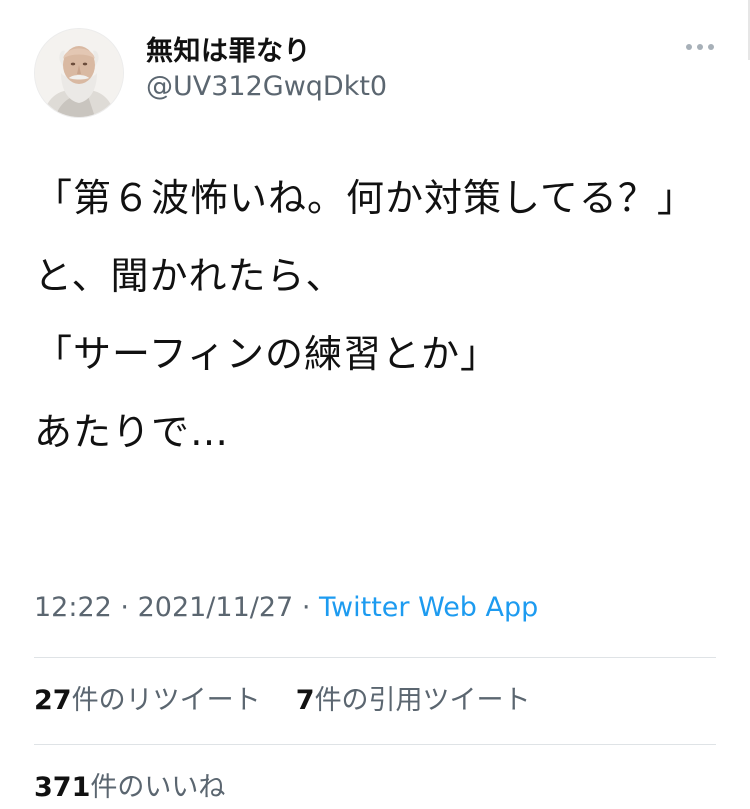 This screenshot has width=750, height=809. Describe the element at coordinates (158, 787) in the screenshot. I see `likes-label: 件のいいね` at that location.